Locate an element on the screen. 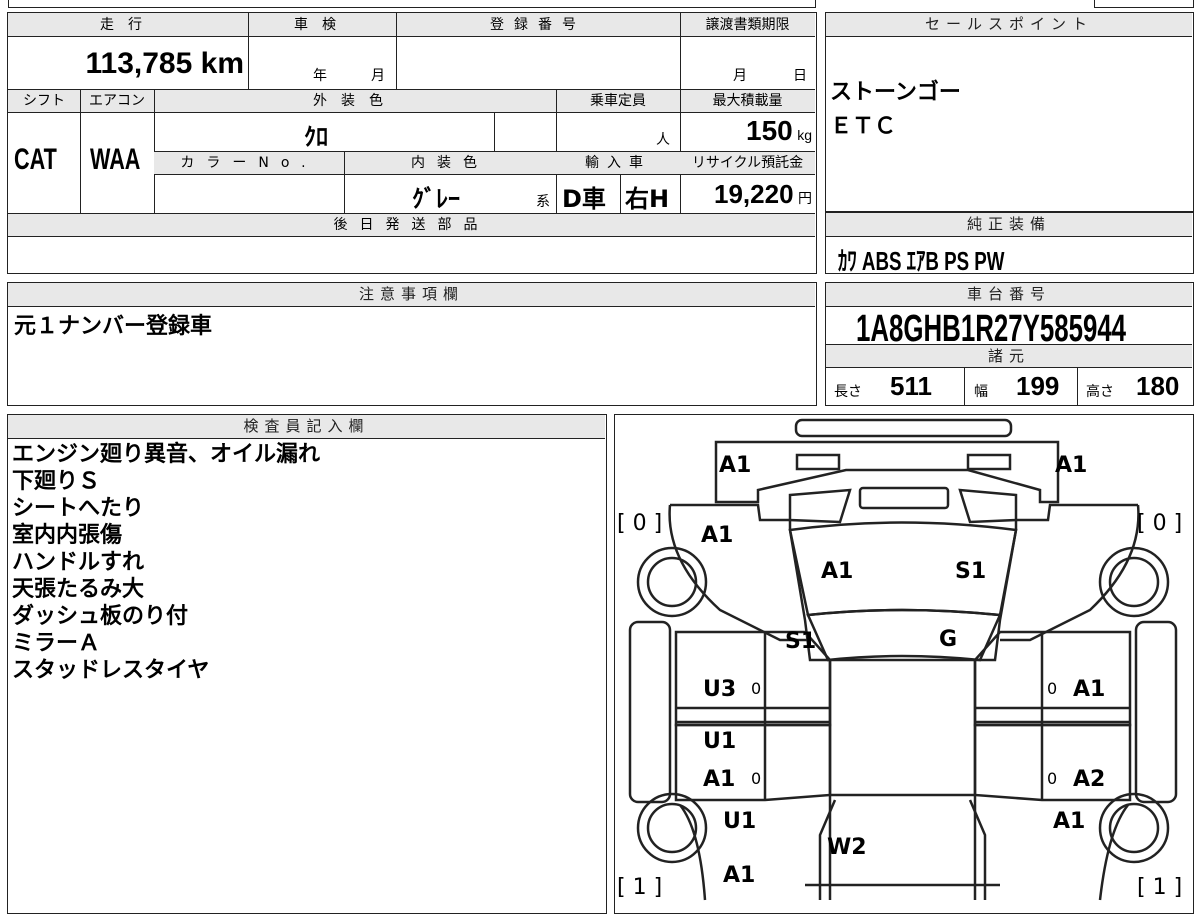  capacity-unit: 人 is located at coordinates (663, 140).